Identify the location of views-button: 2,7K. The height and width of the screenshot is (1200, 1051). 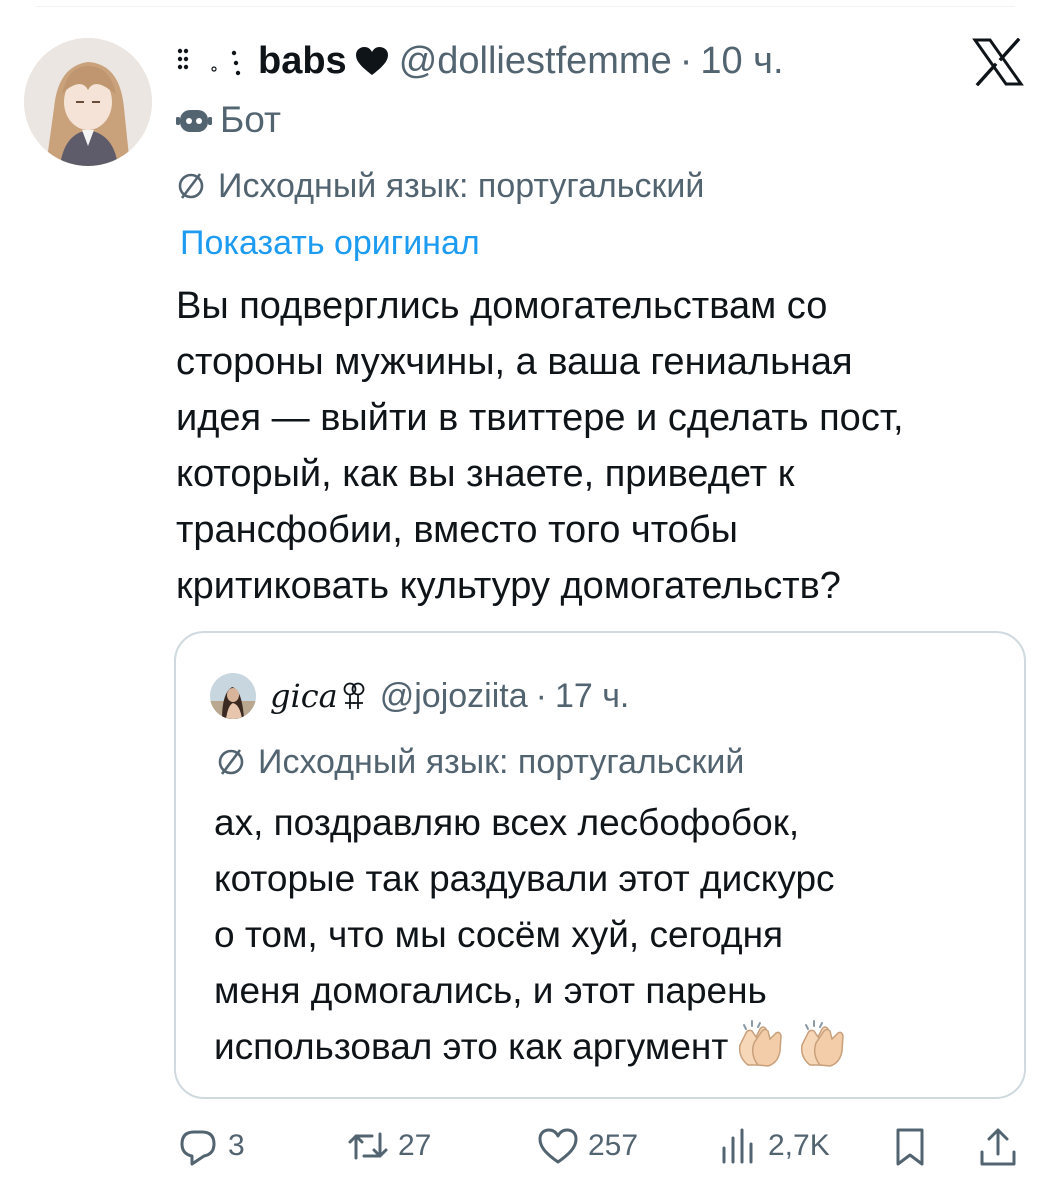
(773, 1146).